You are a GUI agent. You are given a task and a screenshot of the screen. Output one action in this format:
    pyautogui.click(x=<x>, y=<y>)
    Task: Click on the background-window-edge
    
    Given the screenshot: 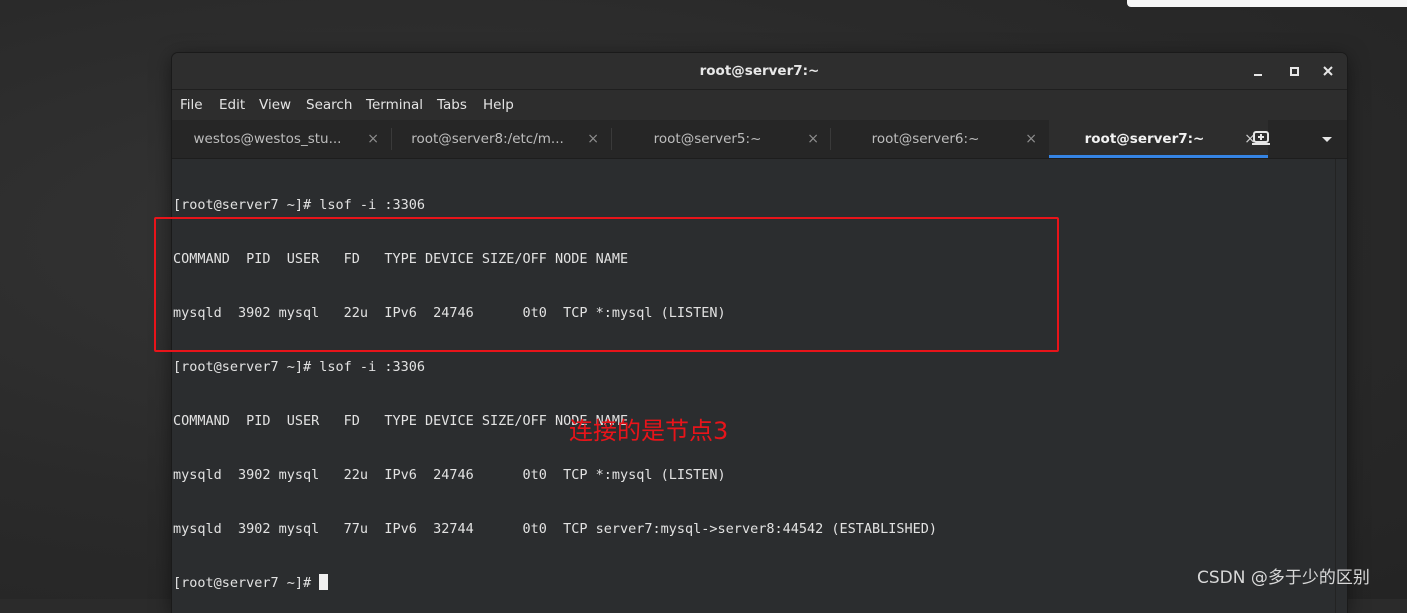 What is the action you would take?
    pyautogui.click(x=1267, y=3)
    